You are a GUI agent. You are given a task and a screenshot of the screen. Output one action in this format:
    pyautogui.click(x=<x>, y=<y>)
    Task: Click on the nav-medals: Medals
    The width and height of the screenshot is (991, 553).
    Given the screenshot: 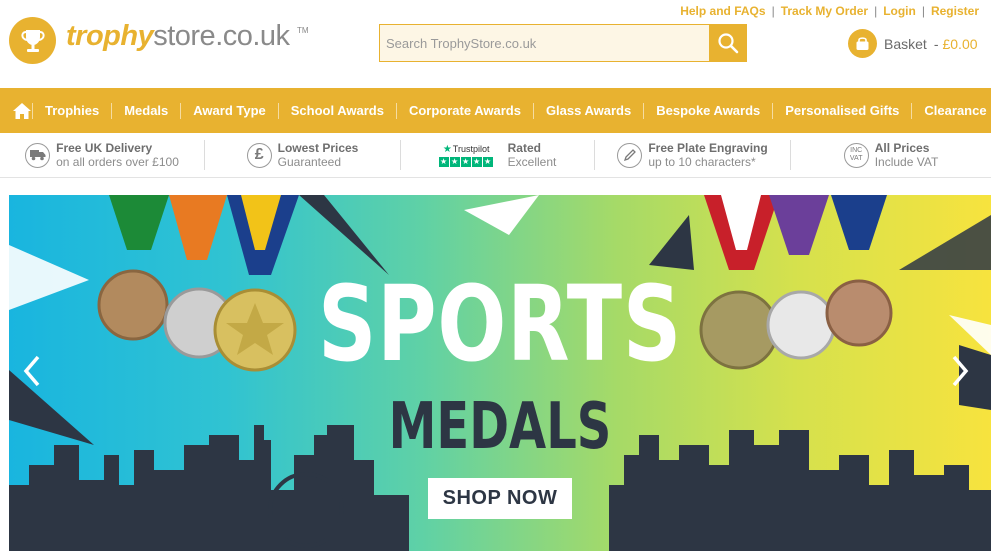 What is the action you would take?
    pyautogui.click(x=145, y=110)
    